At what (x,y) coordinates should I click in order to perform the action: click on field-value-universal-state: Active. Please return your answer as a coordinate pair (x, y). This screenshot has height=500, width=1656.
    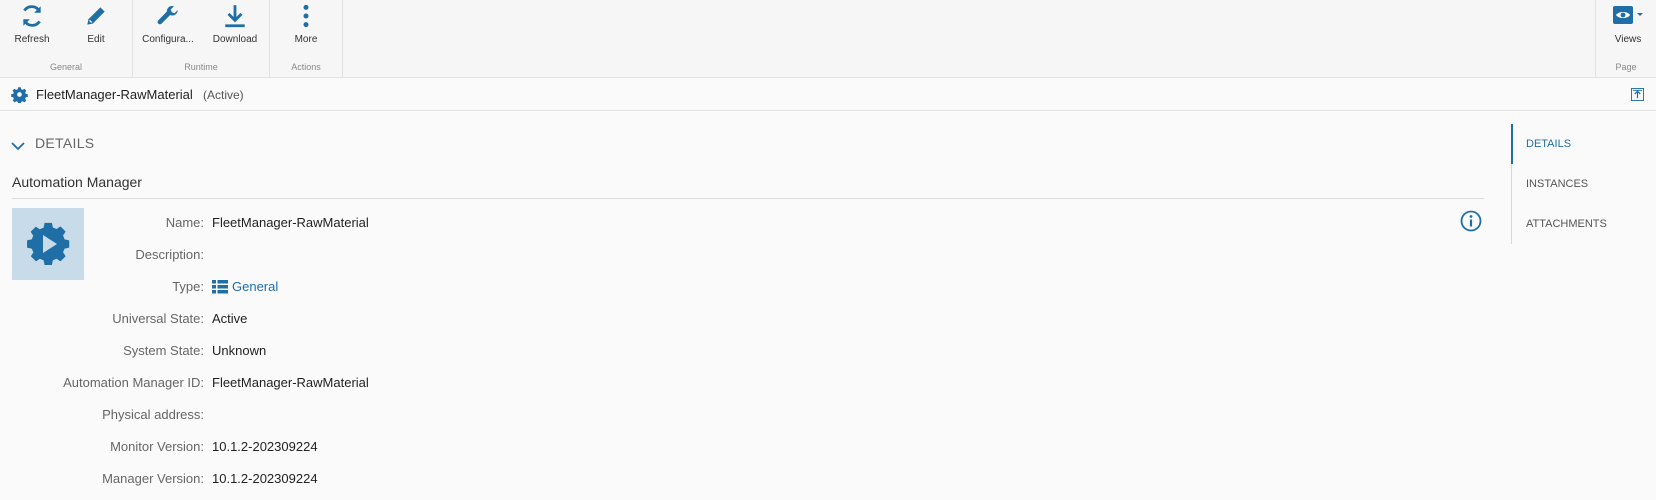
    Looking at the image, I should click on (230, 318).